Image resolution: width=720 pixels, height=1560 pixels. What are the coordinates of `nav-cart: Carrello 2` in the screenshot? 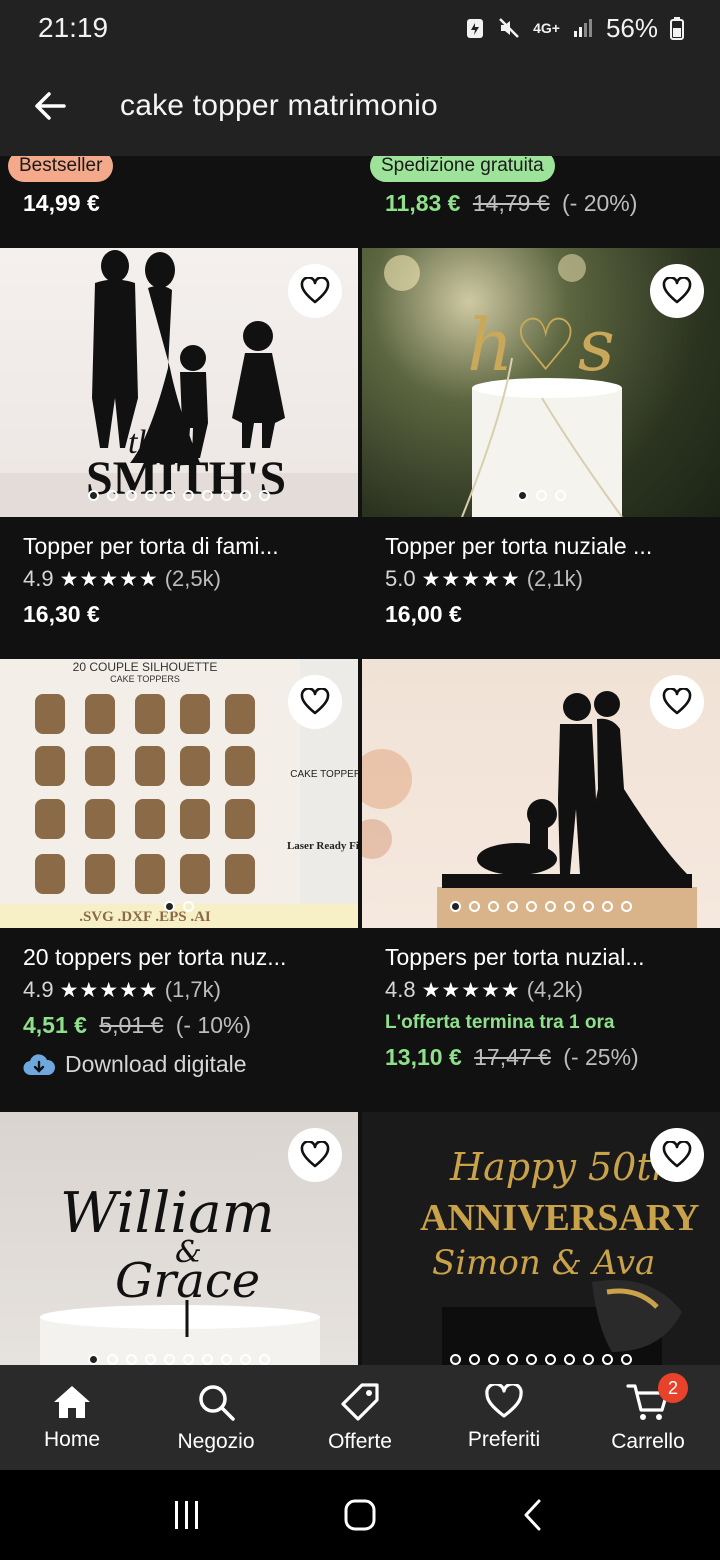 It's located at (648, 1417).